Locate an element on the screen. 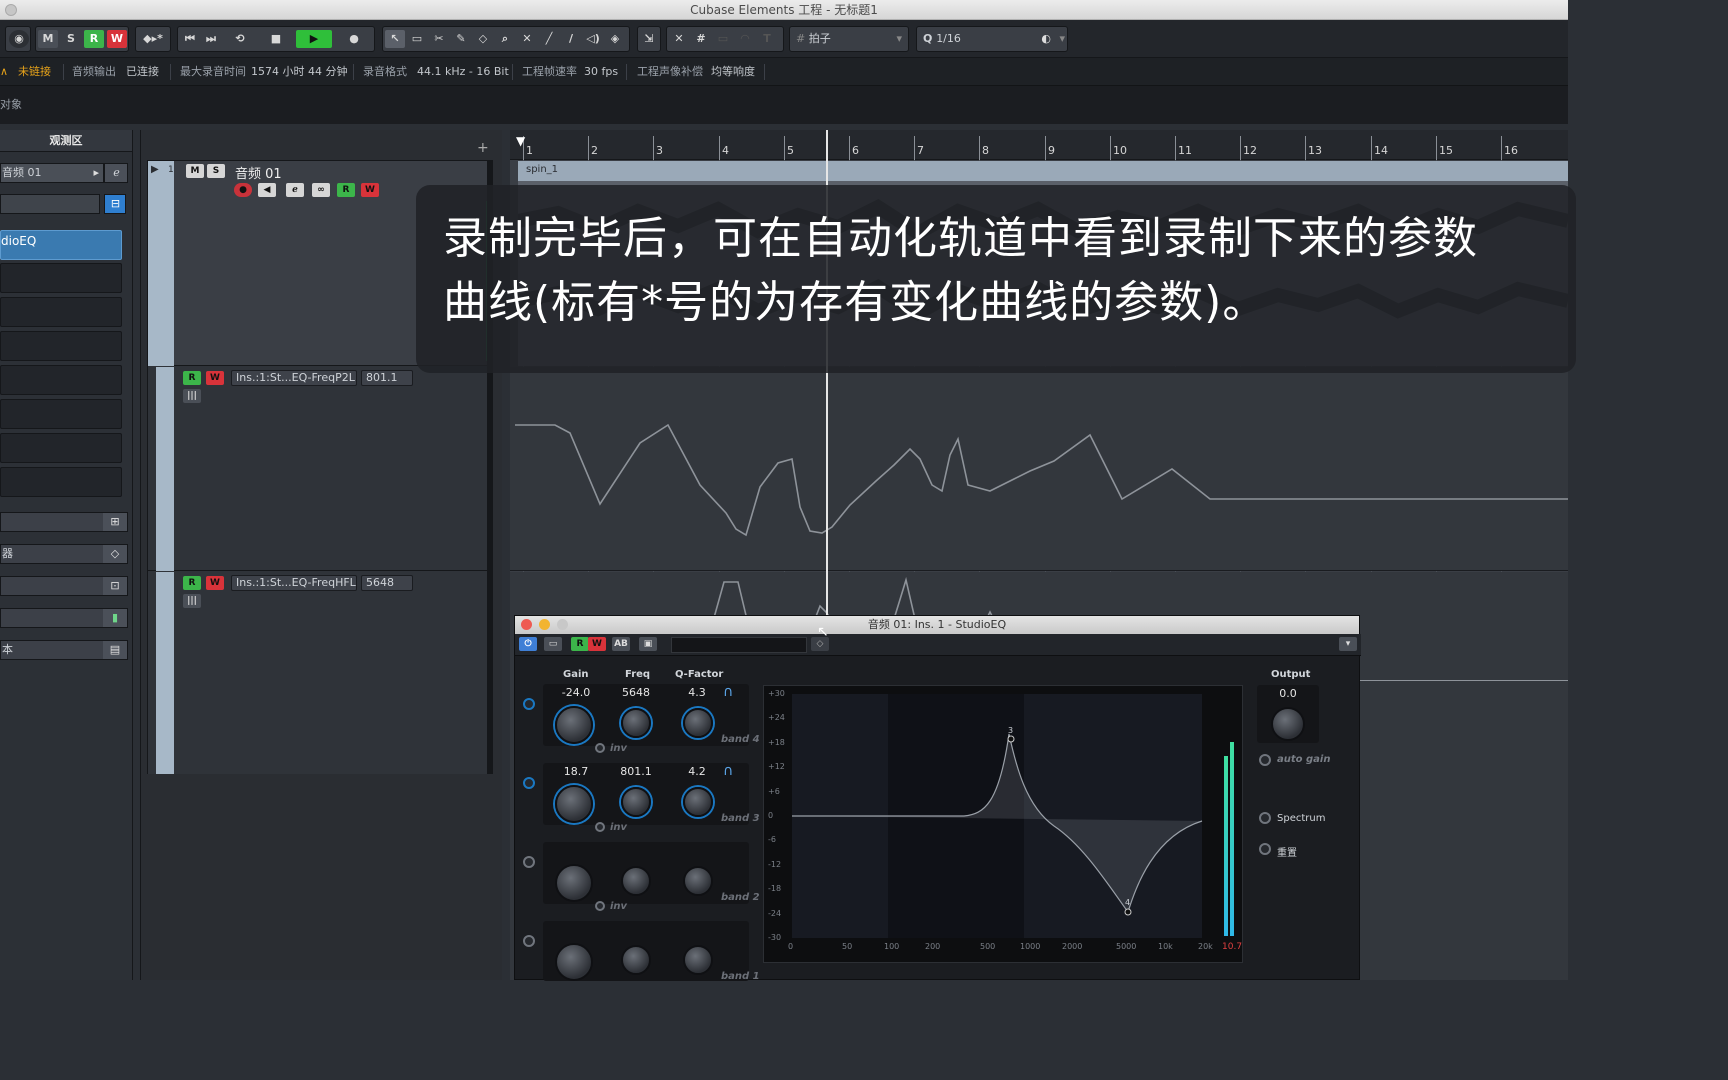 The height and width of the screenshot is (1080, 1728). minimize-button is located at coordinates (544, 624).